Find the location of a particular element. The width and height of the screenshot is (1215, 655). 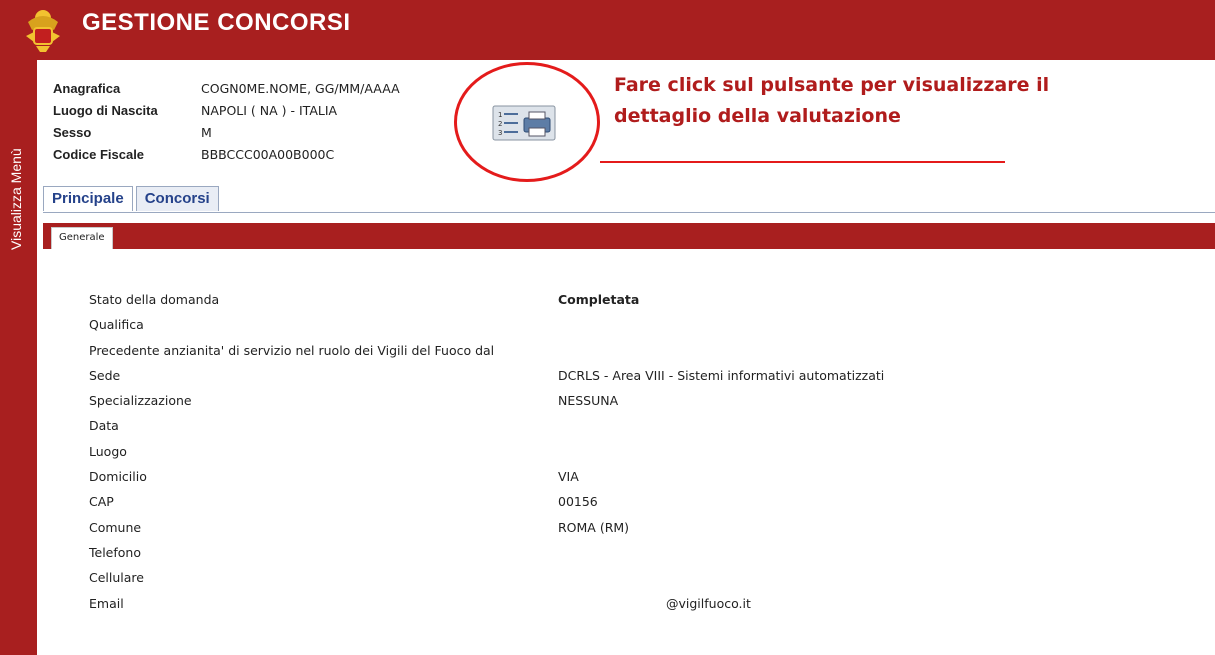

field-value: Completata is located at coordinates (599, 299).